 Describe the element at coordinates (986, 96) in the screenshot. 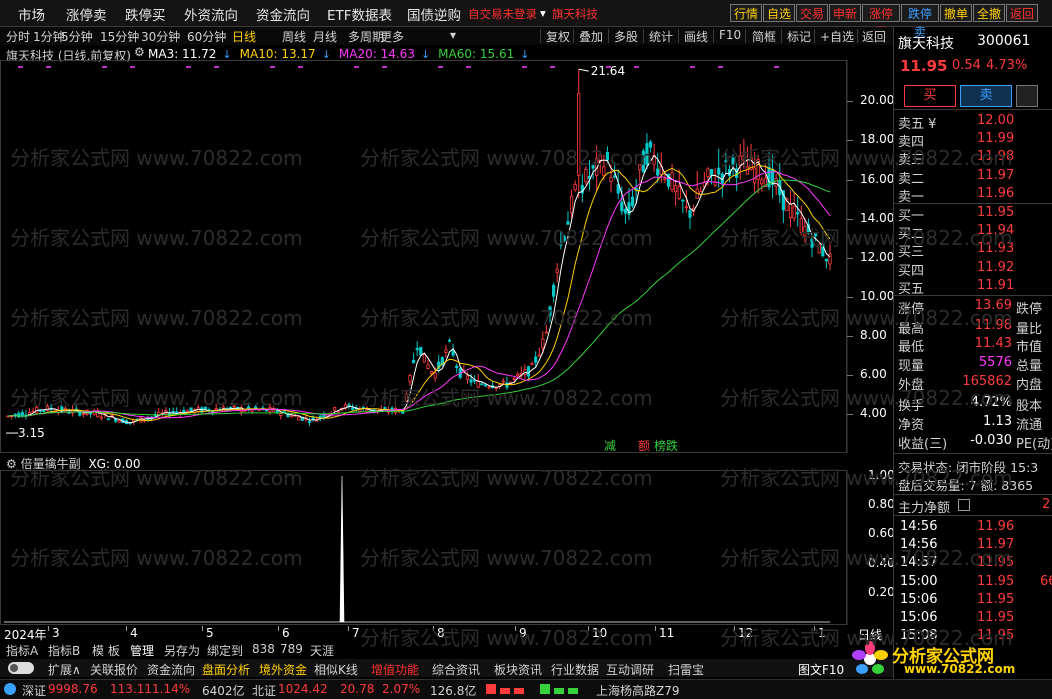

I see `sell-button: 卖` at that location.